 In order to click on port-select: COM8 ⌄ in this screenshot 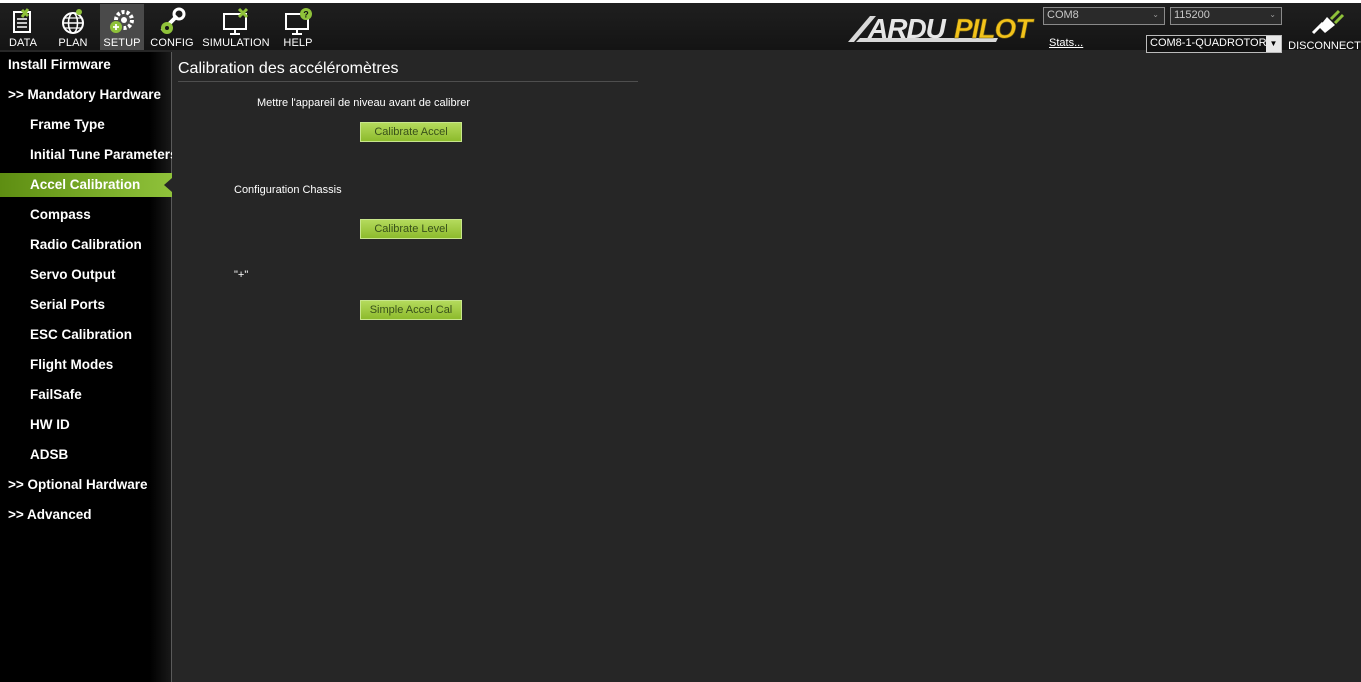, I will do `click(1104, 16)`.